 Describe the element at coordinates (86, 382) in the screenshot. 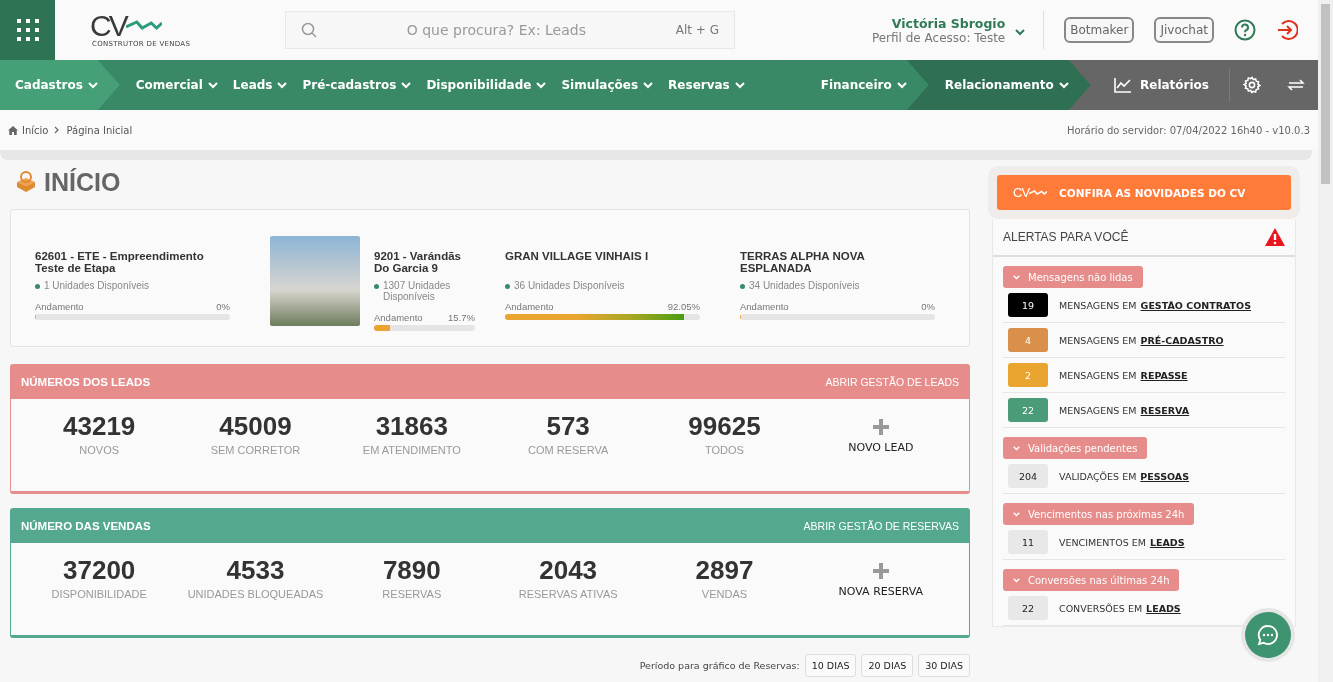

I see `panel-title: NÚMEROS DOS LEADS` at that location.